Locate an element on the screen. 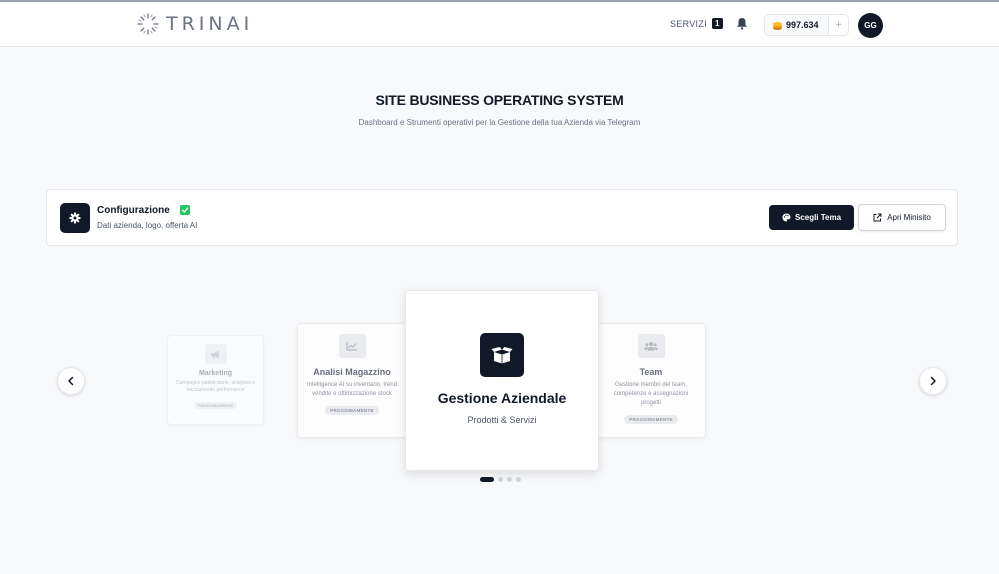 The height and width of the screenshot is (574, 999). choose-theme-label: Scegli Tema is located at coordinates (818, 217).